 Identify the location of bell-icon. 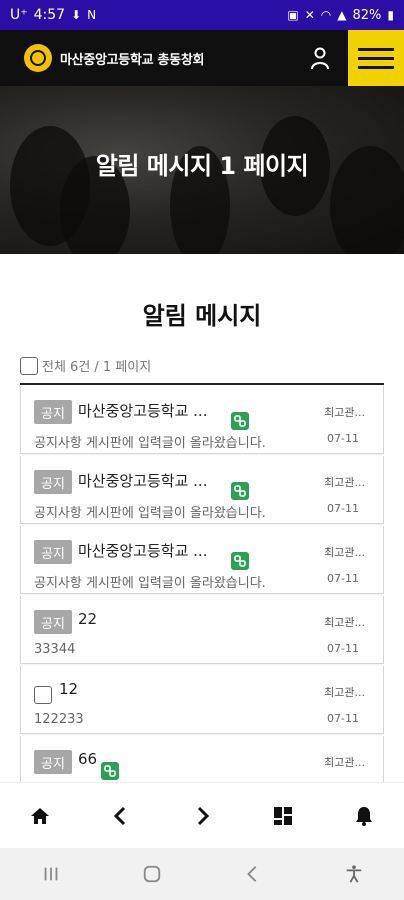
(364, 816).